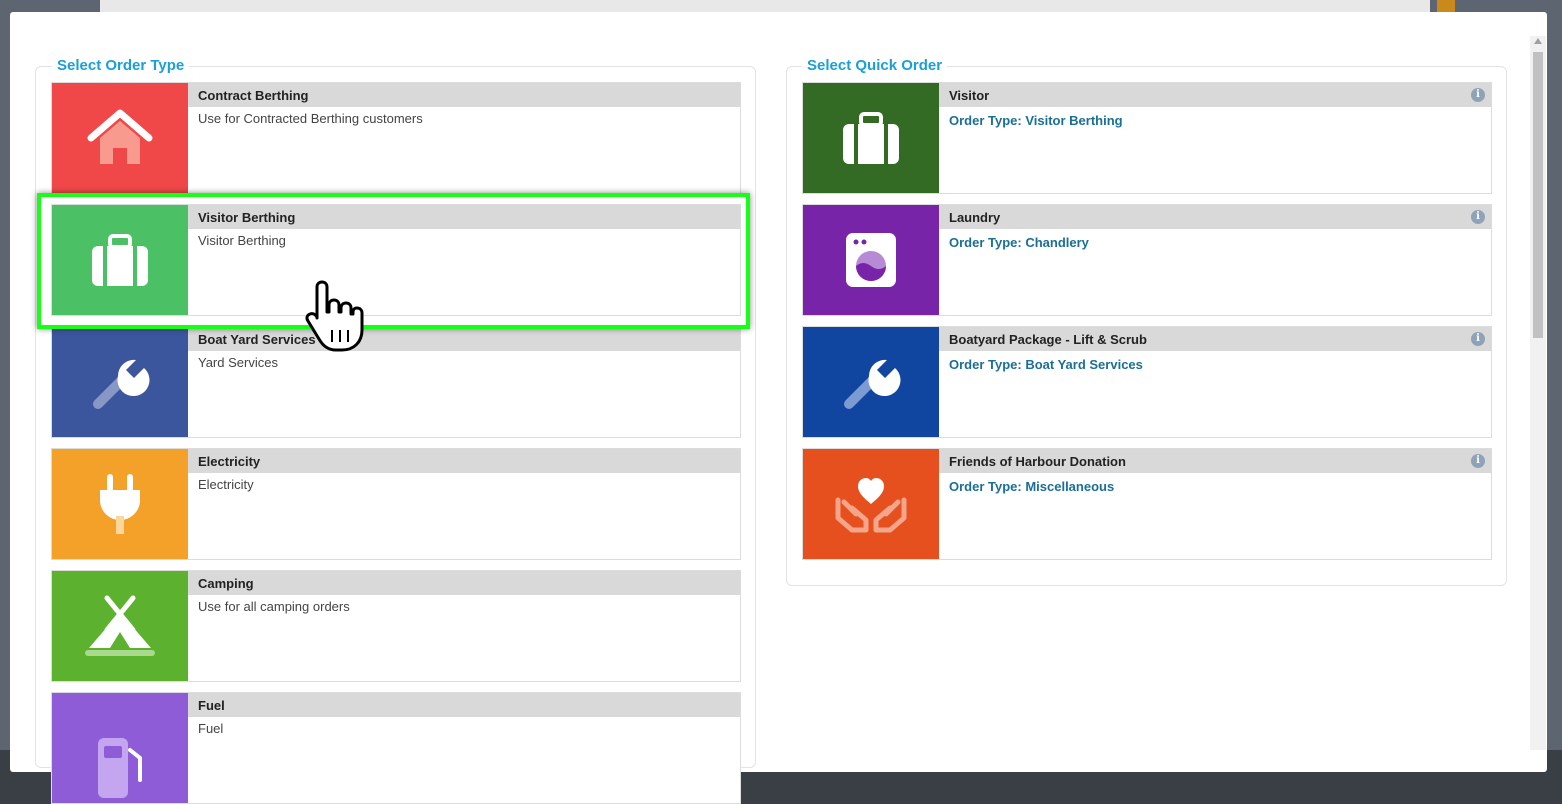  Describe the element at coordinates (226, 484) in the screenshot. I see `order-type-description: Electricity` at that location.